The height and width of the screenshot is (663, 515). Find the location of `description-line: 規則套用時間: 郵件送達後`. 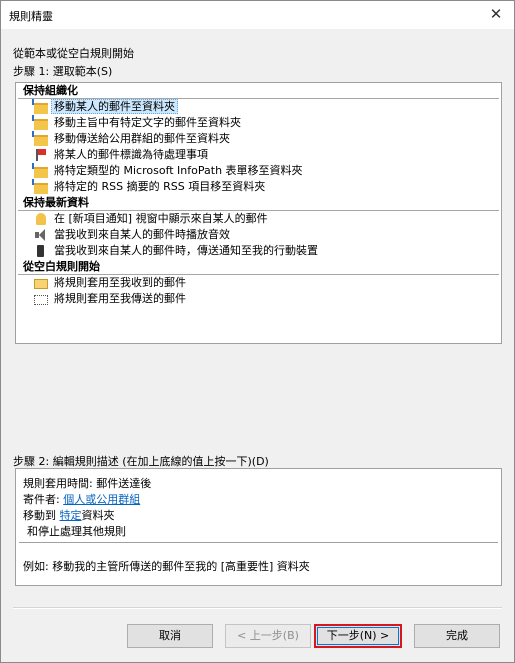

description-line: 規則套用時間: 郵件送達後 is located at coordinates (87, 483).